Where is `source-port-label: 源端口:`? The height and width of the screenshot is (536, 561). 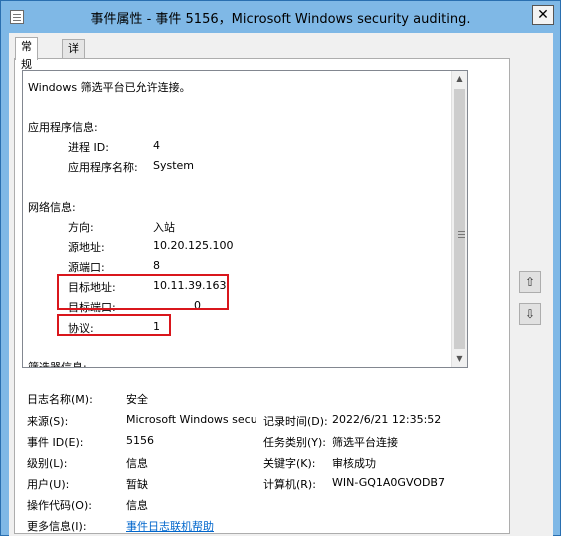
source-port-label: 源端口: is located at coordinates (86, 267).